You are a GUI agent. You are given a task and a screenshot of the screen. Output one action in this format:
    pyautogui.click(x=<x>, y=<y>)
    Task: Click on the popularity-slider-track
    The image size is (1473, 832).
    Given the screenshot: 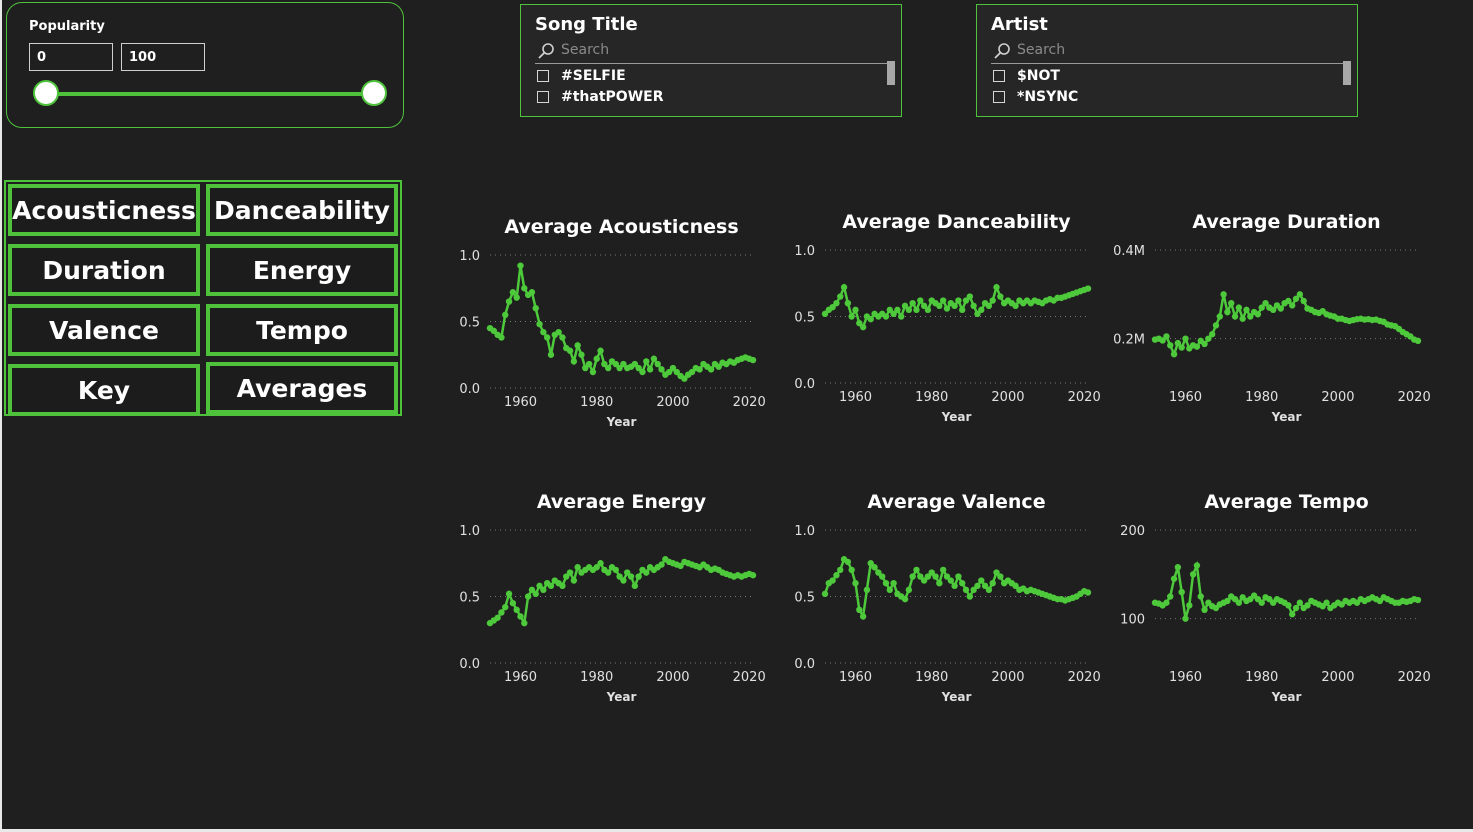 What is the action you would take?
    pyautogui.click(x=210, y=94)
    